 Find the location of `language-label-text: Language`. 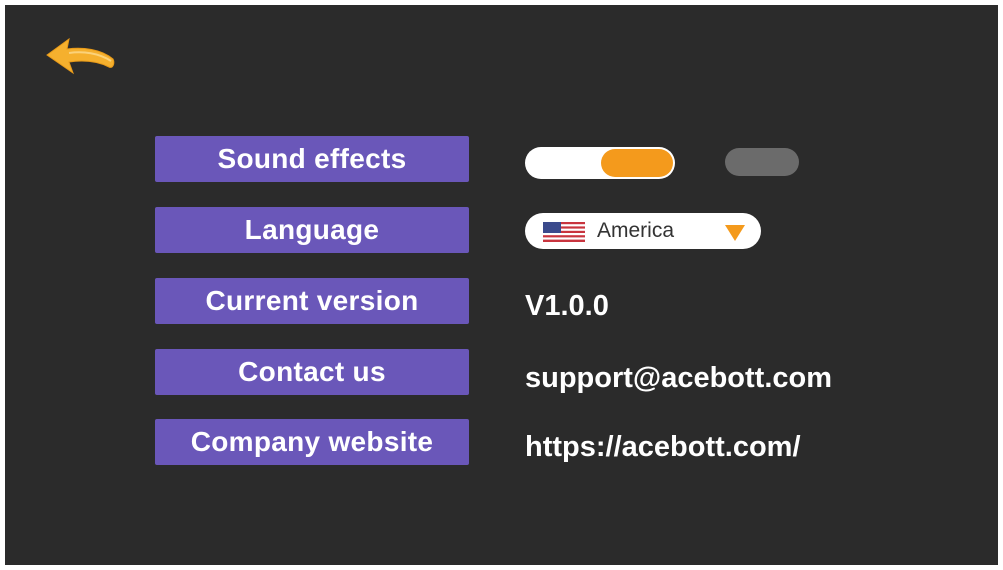

language-label-text: Language is located at coordinates (312, 229).